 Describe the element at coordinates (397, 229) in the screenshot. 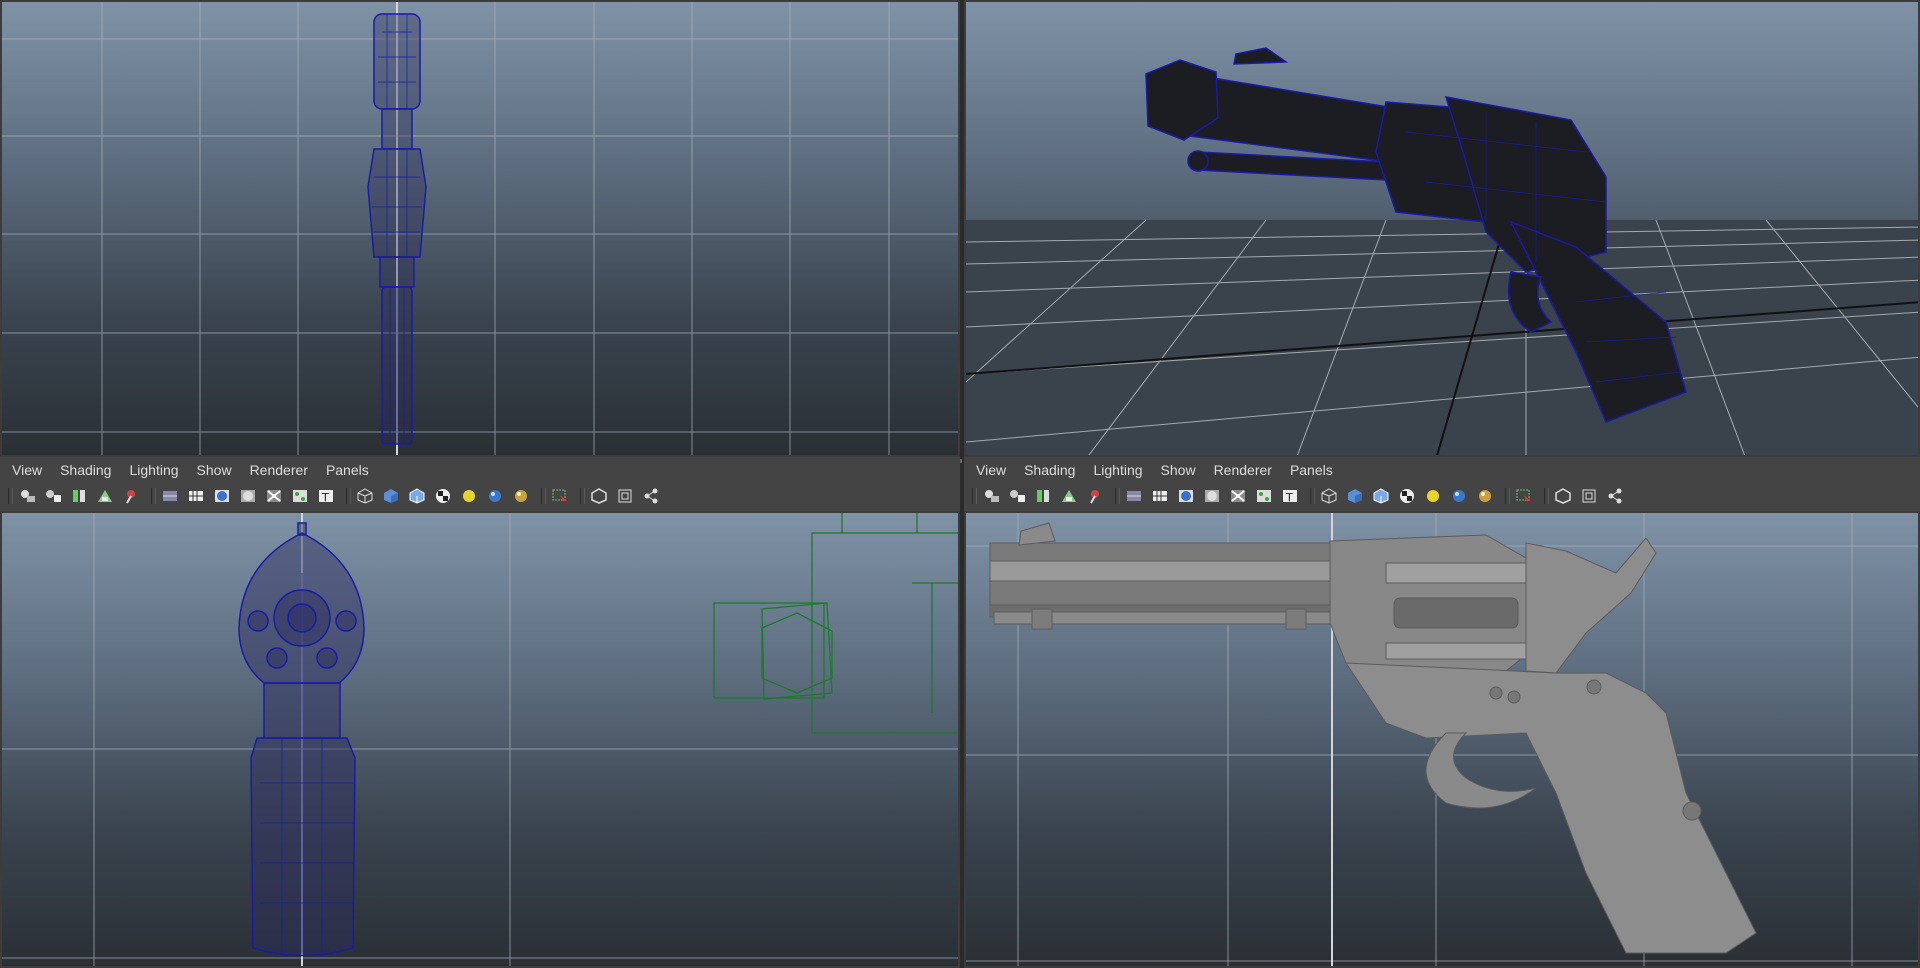

I see `revolver-front-wireframe` at that location.